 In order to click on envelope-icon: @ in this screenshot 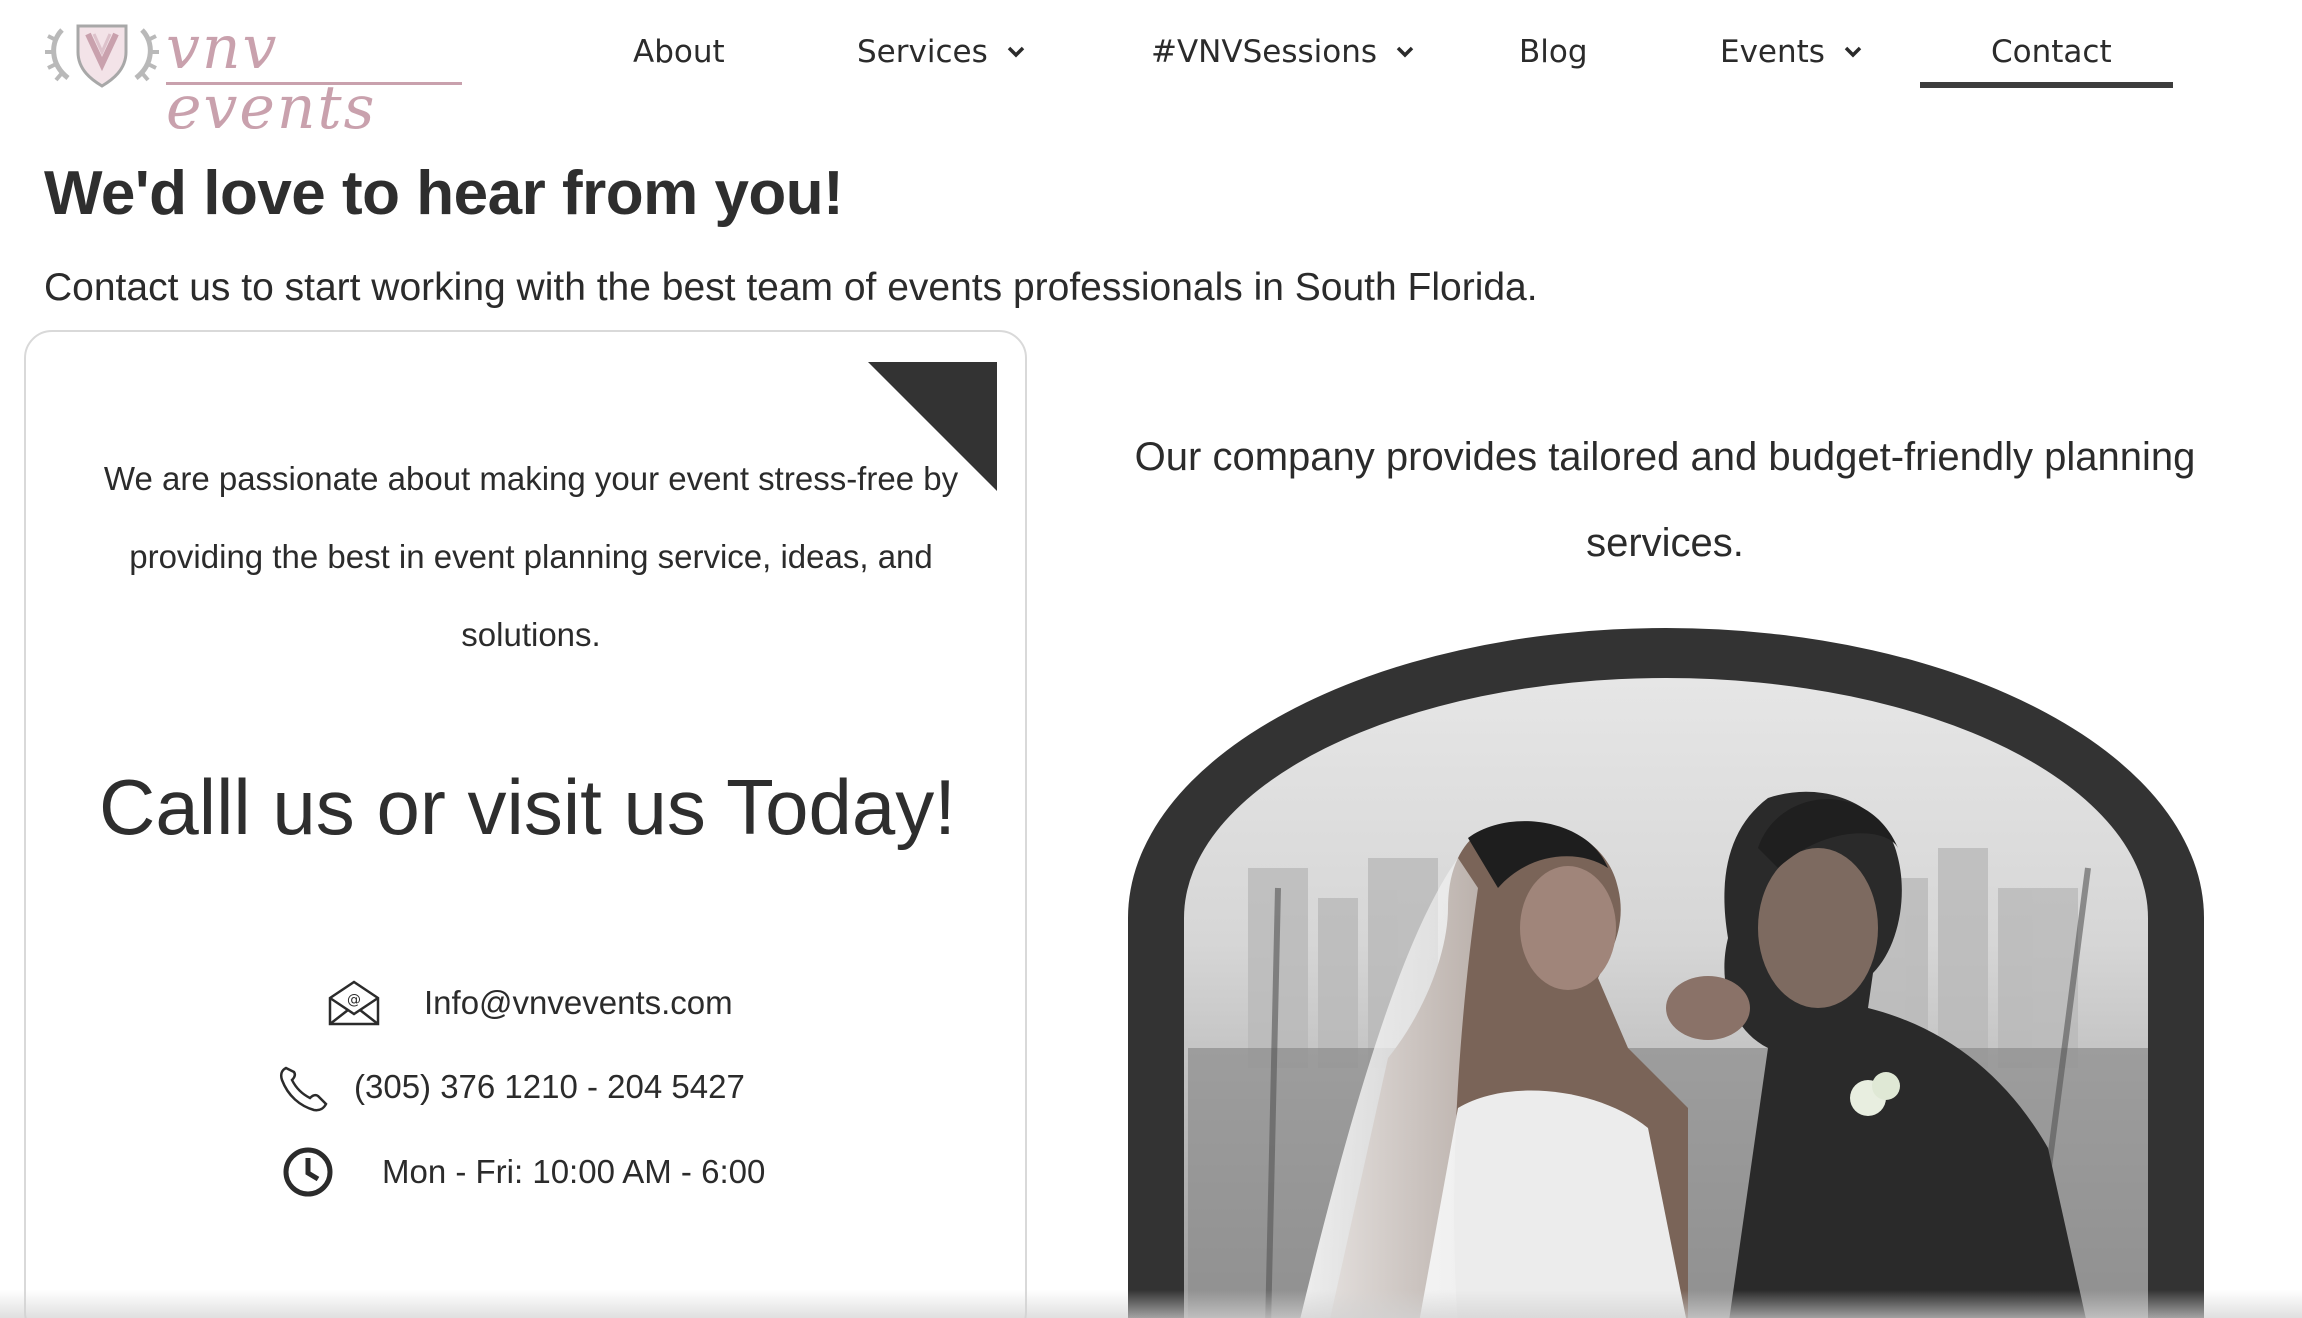, I will do `click(354, 1003)`.